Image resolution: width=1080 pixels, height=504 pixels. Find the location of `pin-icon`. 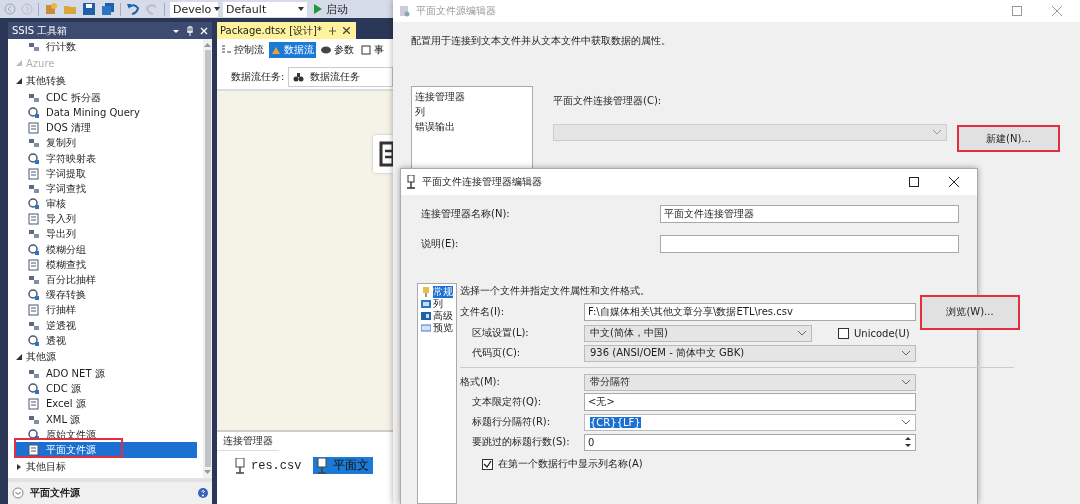

pin-icon is located at coordinates (332, 30).